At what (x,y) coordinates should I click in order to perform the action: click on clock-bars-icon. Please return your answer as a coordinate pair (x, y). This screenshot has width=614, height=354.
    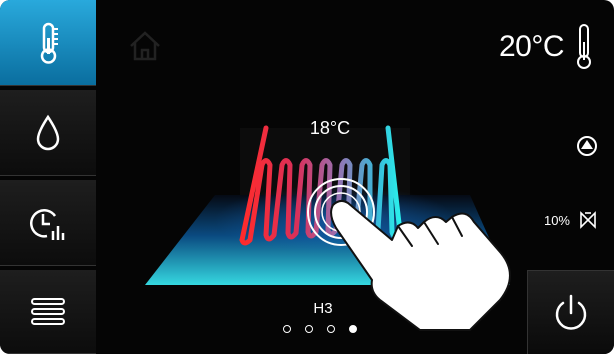
    Looking at the image, I should click on (47, 224).